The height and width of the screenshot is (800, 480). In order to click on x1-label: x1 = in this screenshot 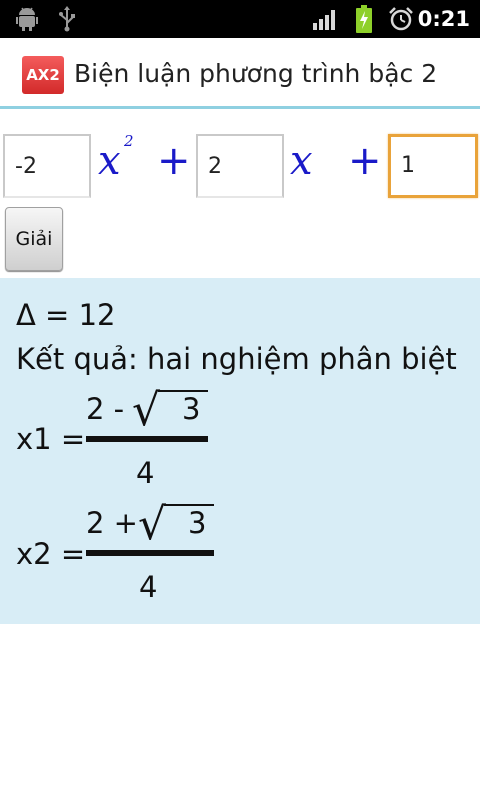, I will do `click(51, 439)`.